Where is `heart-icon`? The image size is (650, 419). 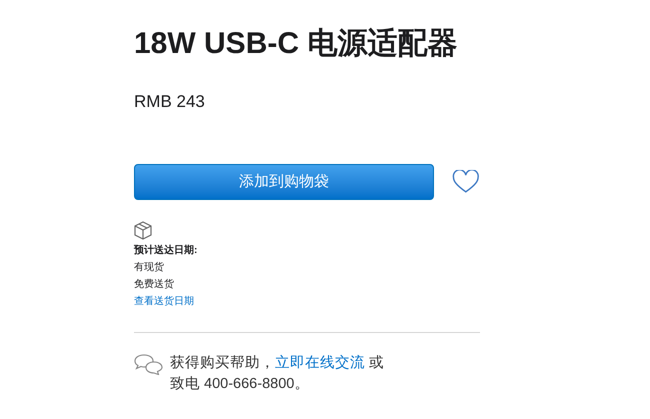 heart-icon is located at coordinates (466, 182).